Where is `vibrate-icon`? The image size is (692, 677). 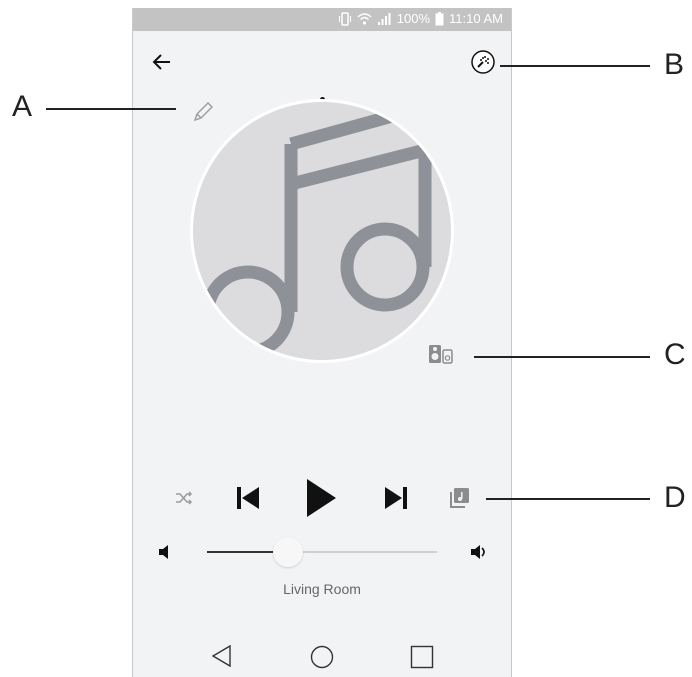 vibrate-icon is located at coordinates (344, 18).